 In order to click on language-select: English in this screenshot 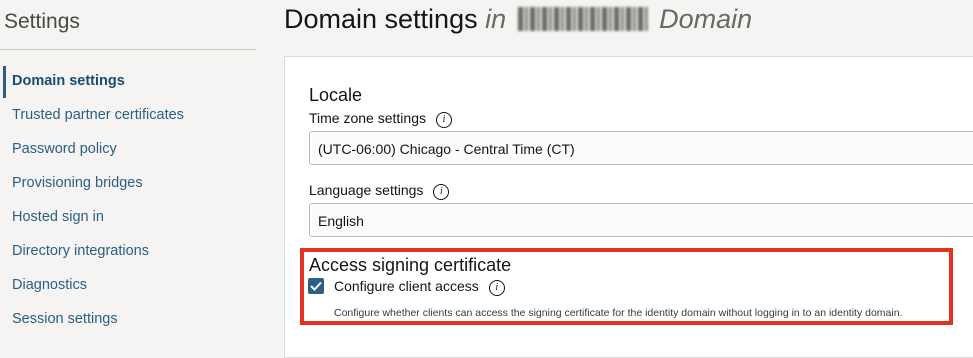, I will do `click(641, 220)`.